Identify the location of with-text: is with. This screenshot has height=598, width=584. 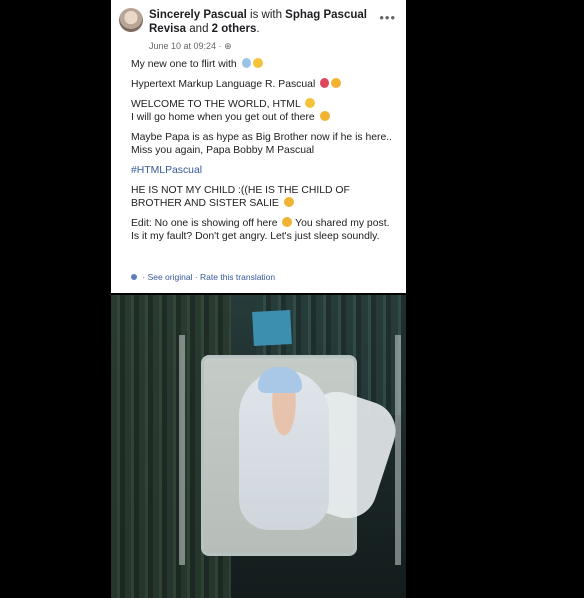
(266, 15).